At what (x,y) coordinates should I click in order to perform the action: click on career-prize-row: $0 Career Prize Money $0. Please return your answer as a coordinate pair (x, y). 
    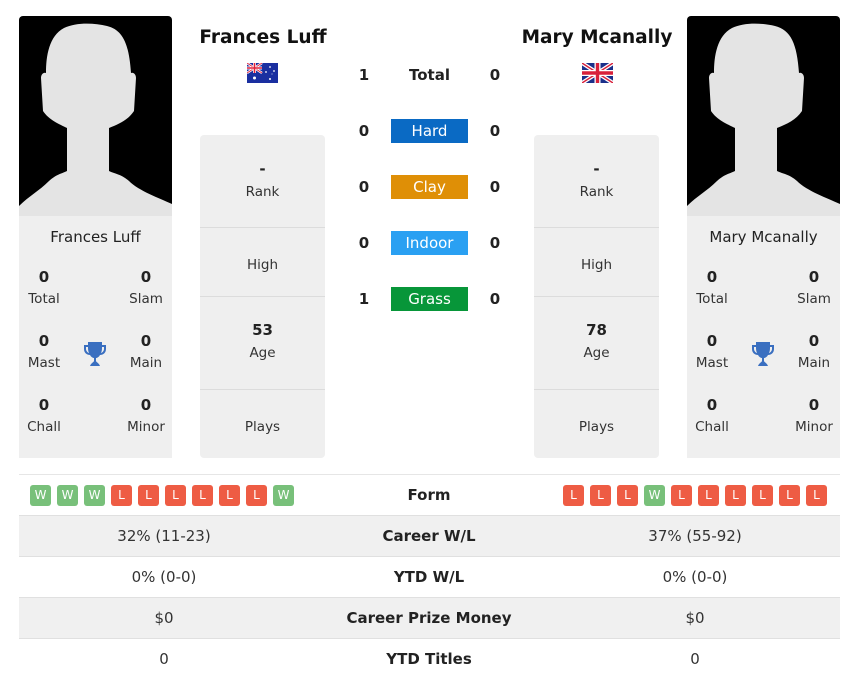
    Looking at the image, I should click on (429, 617).